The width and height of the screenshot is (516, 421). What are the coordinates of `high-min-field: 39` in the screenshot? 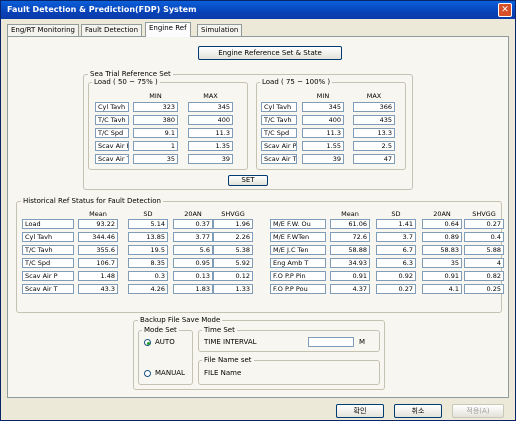 It's located at (323, 159).